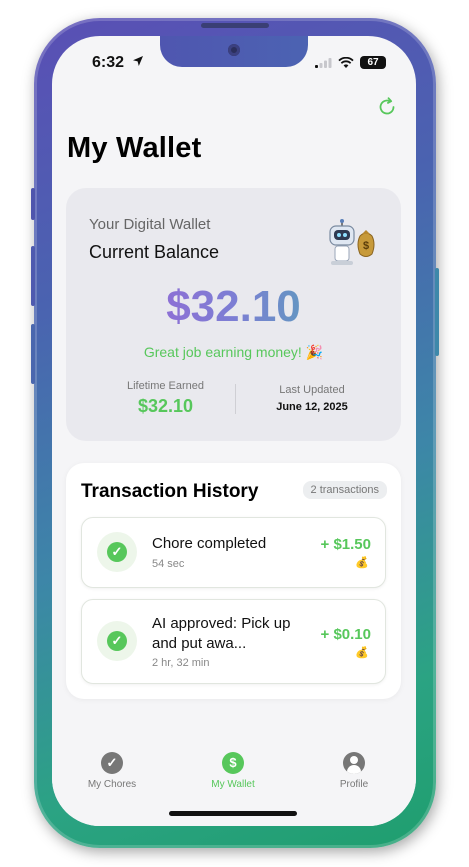 This screenshot has height=867, width=469. What do you see at coordinates (345, 544) in the screenshot?
I see `transaction-amount: + $1.50` at bounding box center [345, 544].